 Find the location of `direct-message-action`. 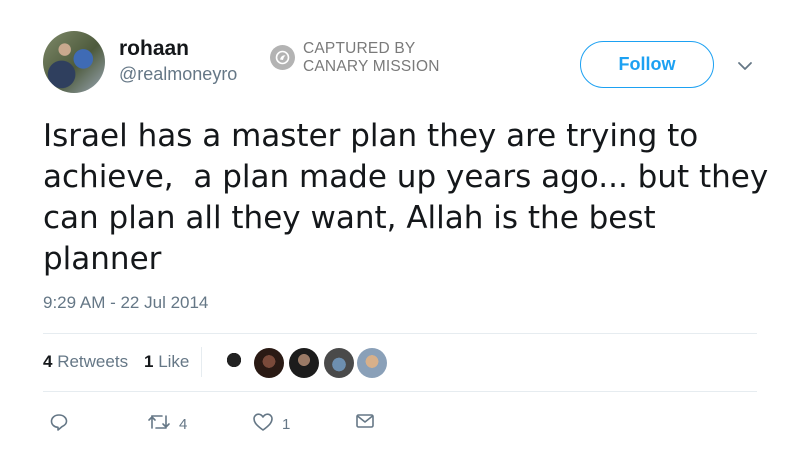

direct-message-action is located at coordinates (365, 423).